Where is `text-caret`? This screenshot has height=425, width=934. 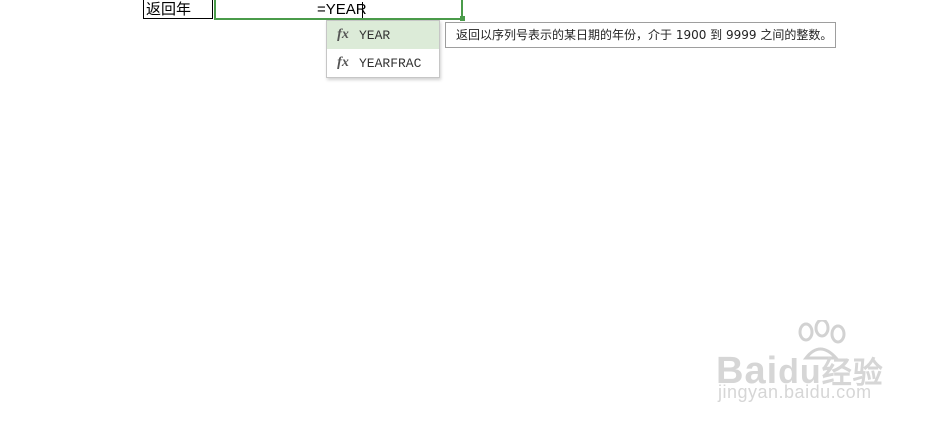 text-caret is located at coordinates (362, 10).